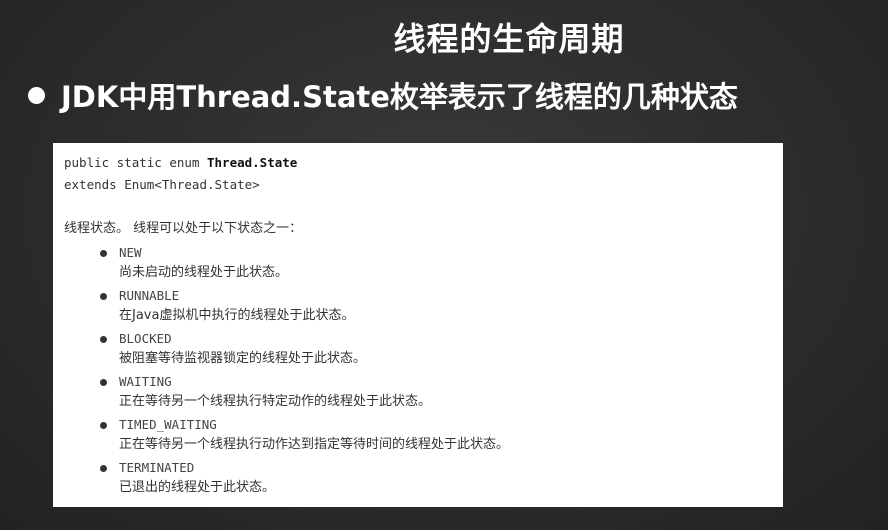 This screenshot has height=530, width=888. What do you see at coordinates (418, 478) in the screenshot?
I see `state-item-terminated: TERMINATED 已退出的线程处于此状态。` at bounding box center [418, 478].